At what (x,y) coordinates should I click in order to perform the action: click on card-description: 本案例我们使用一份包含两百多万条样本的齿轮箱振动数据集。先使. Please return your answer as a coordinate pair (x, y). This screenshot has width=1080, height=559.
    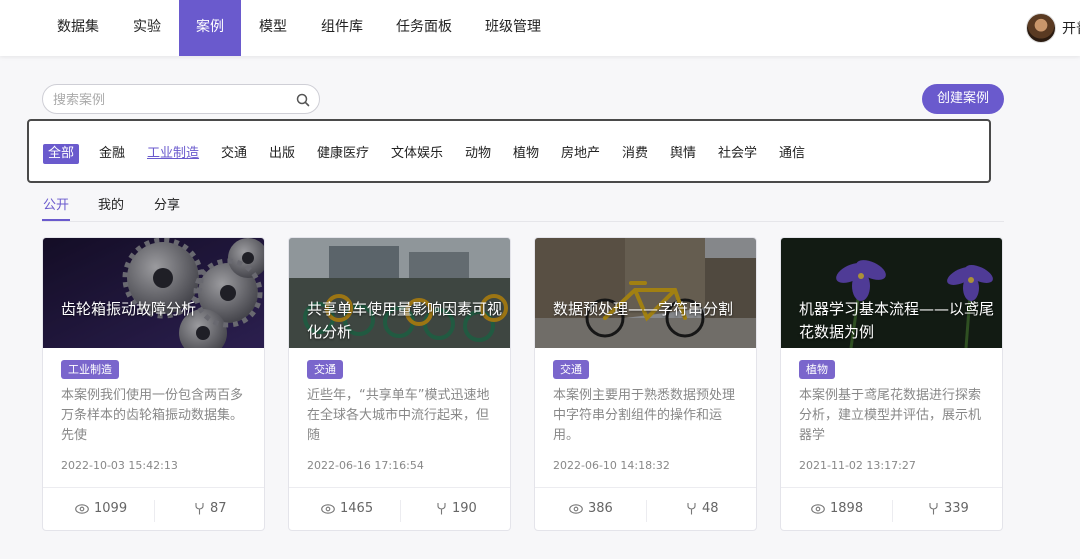
    Looking at the image, I should click on (152, 415).